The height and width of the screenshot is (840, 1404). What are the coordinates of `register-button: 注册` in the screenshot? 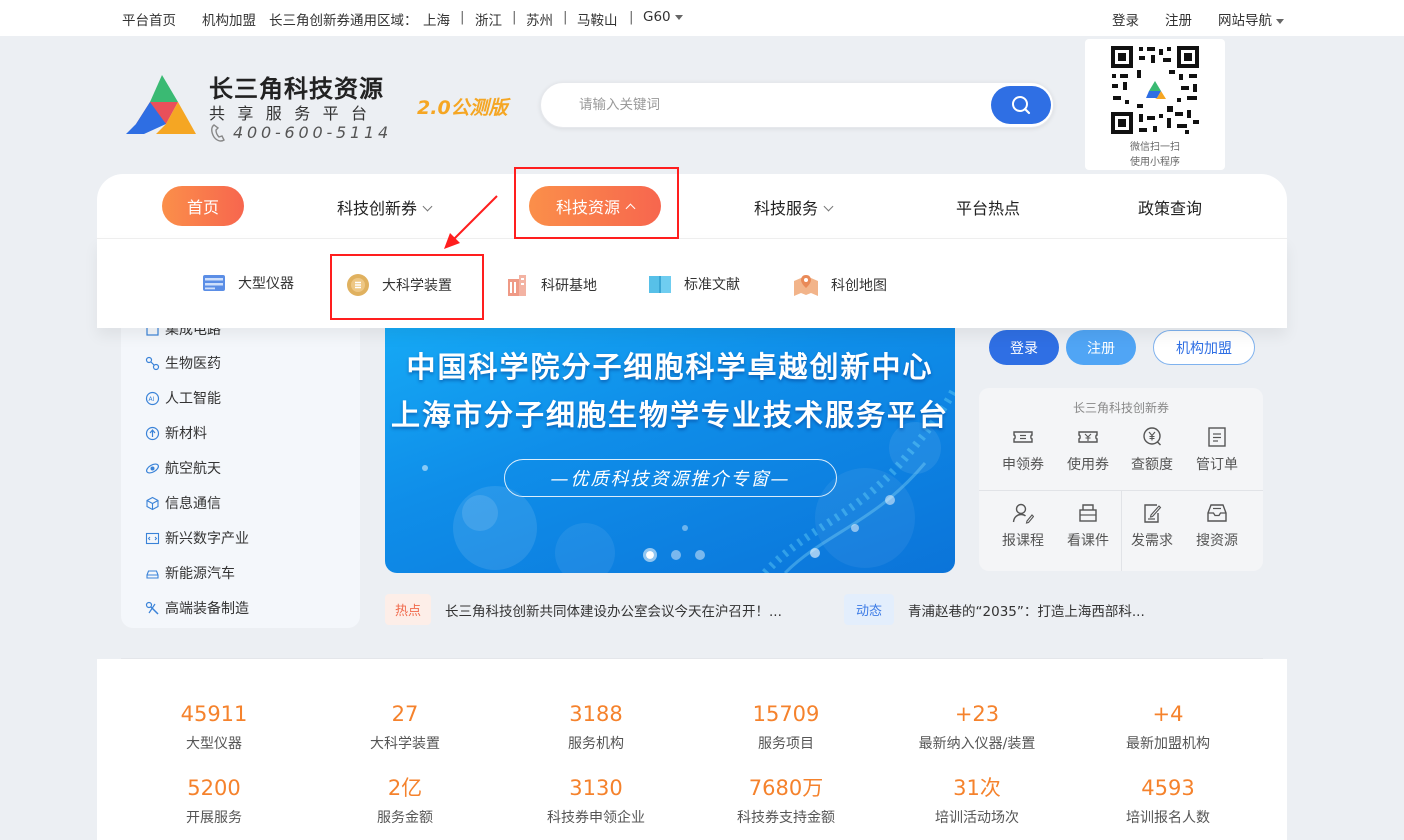 It's located at (1101, 347).